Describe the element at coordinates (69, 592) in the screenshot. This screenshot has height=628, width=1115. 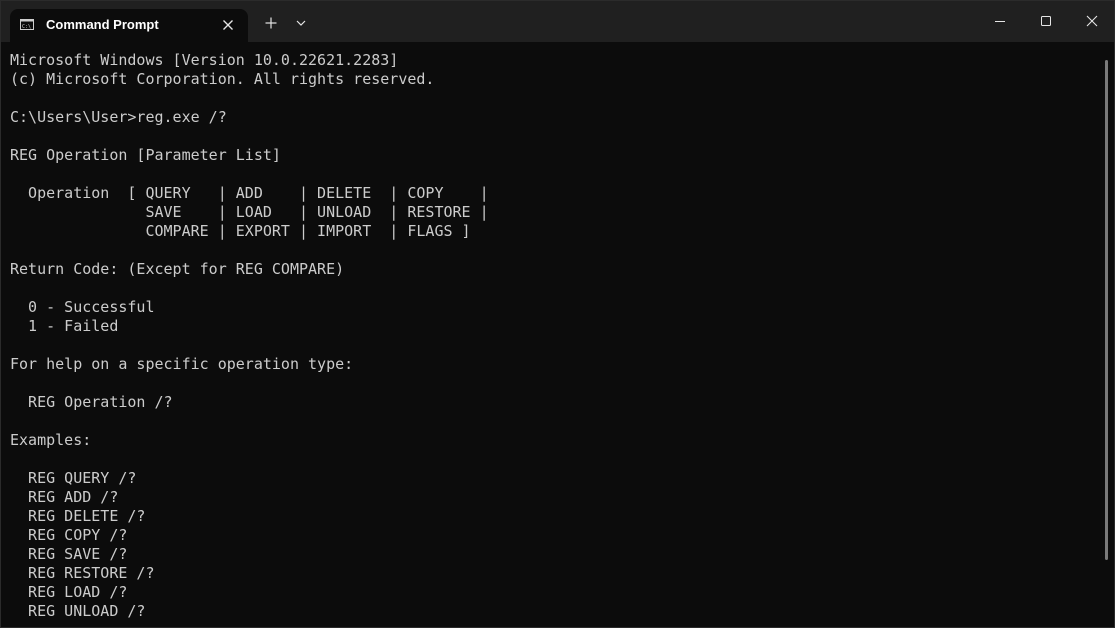
I see `terminal-line: REG LOAD /?` at that location.